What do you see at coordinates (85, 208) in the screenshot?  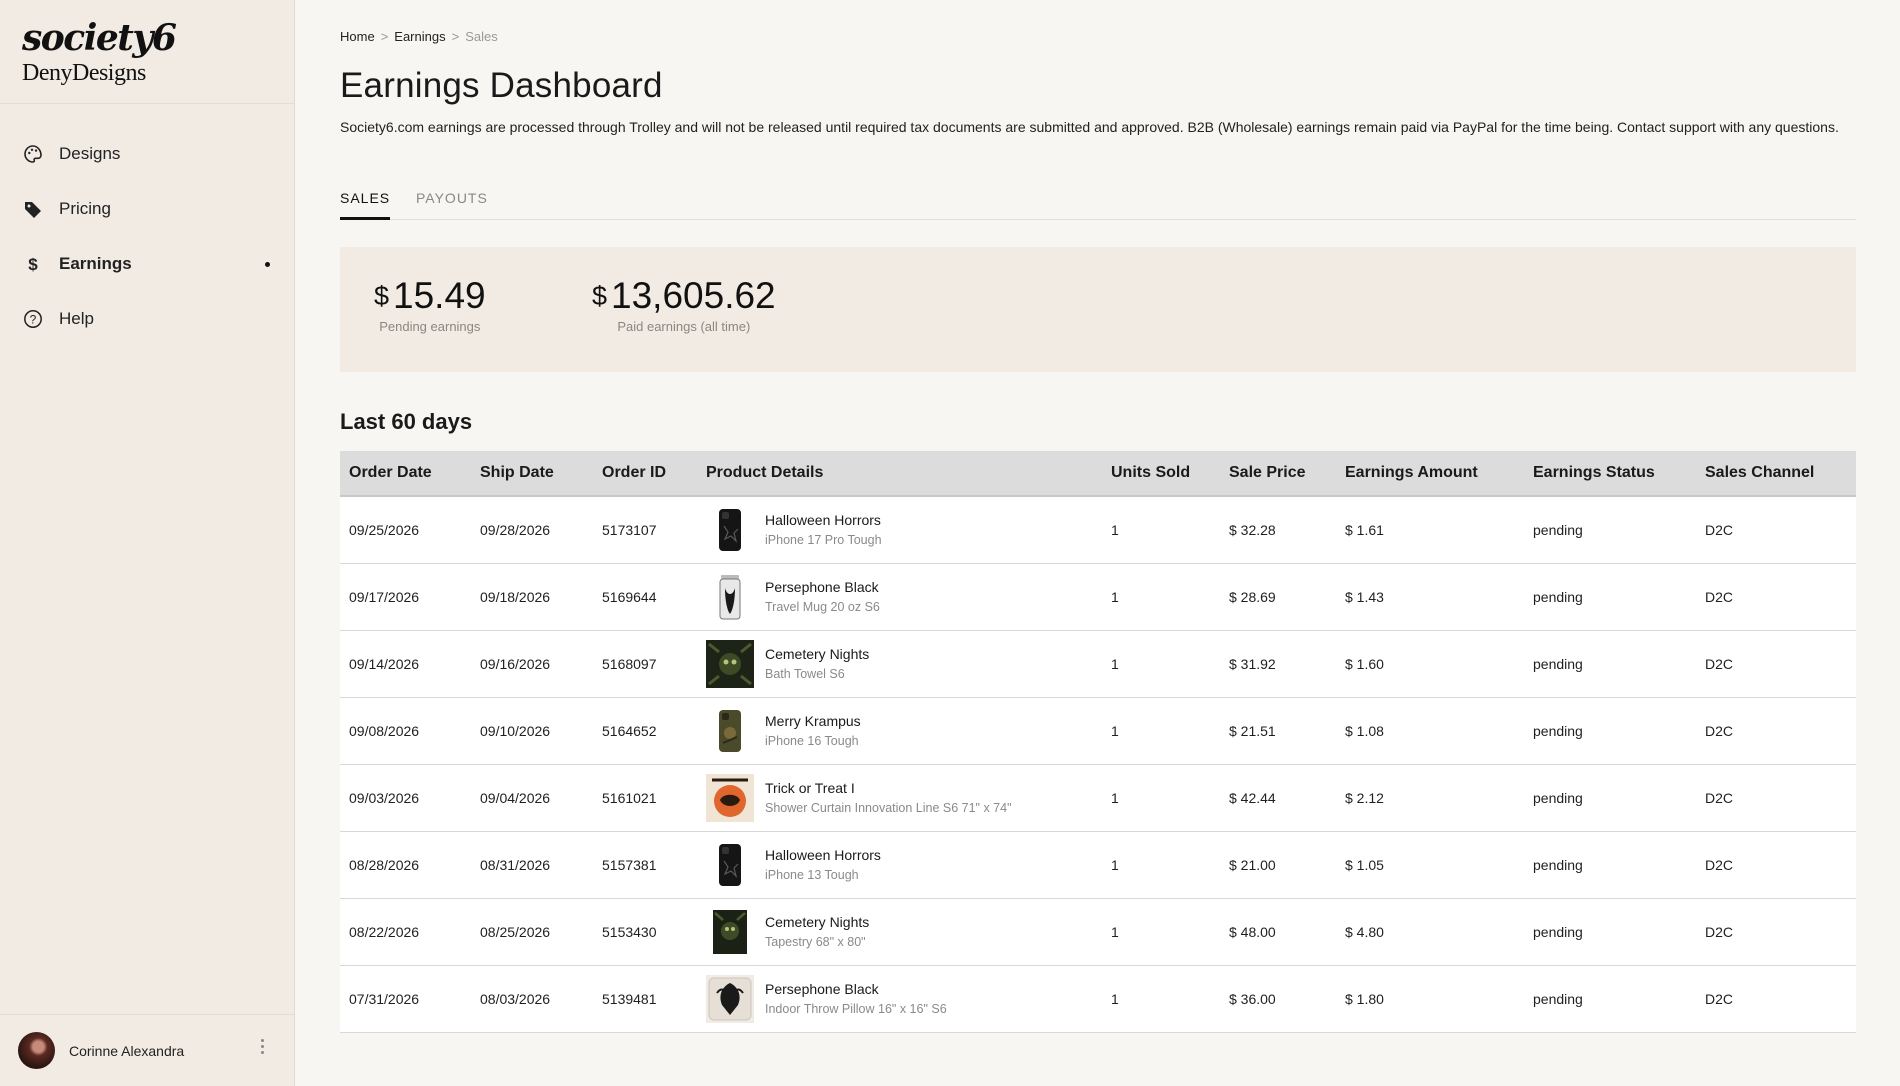 I see `sidebar-item-label: Pricing` at bounding box center [85, 208].